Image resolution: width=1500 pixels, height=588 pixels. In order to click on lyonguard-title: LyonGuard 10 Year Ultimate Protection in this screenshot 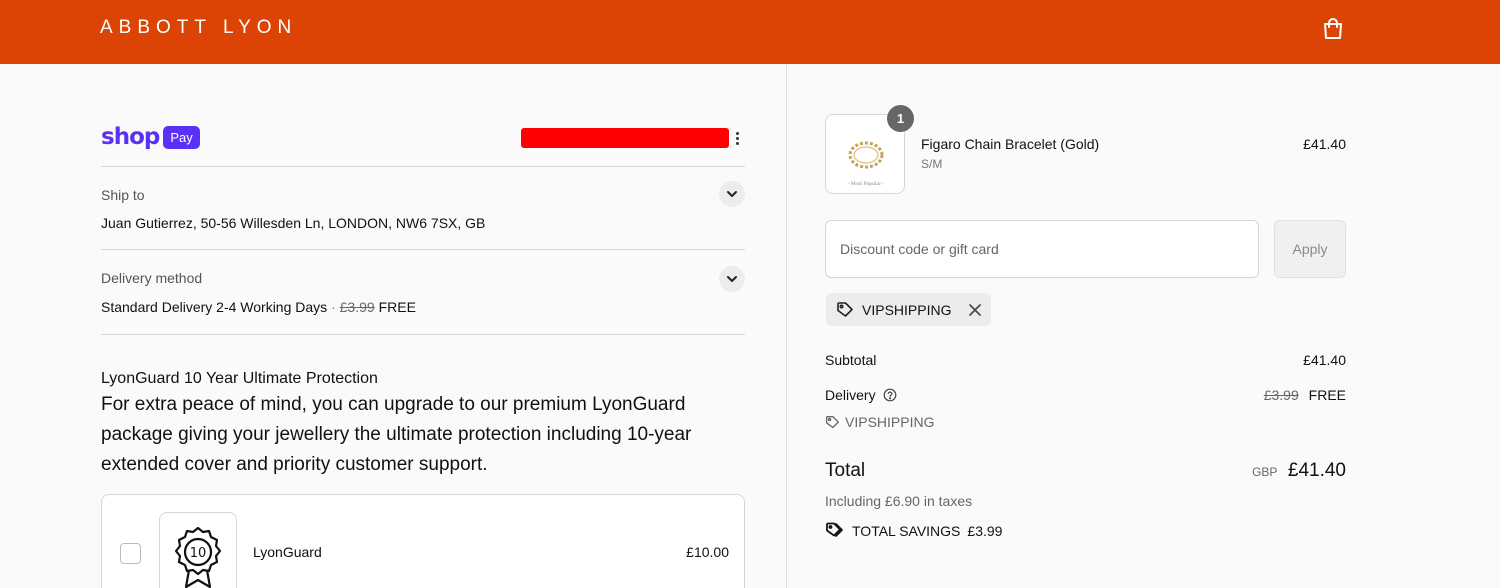, I will do `click(239, 378)`.